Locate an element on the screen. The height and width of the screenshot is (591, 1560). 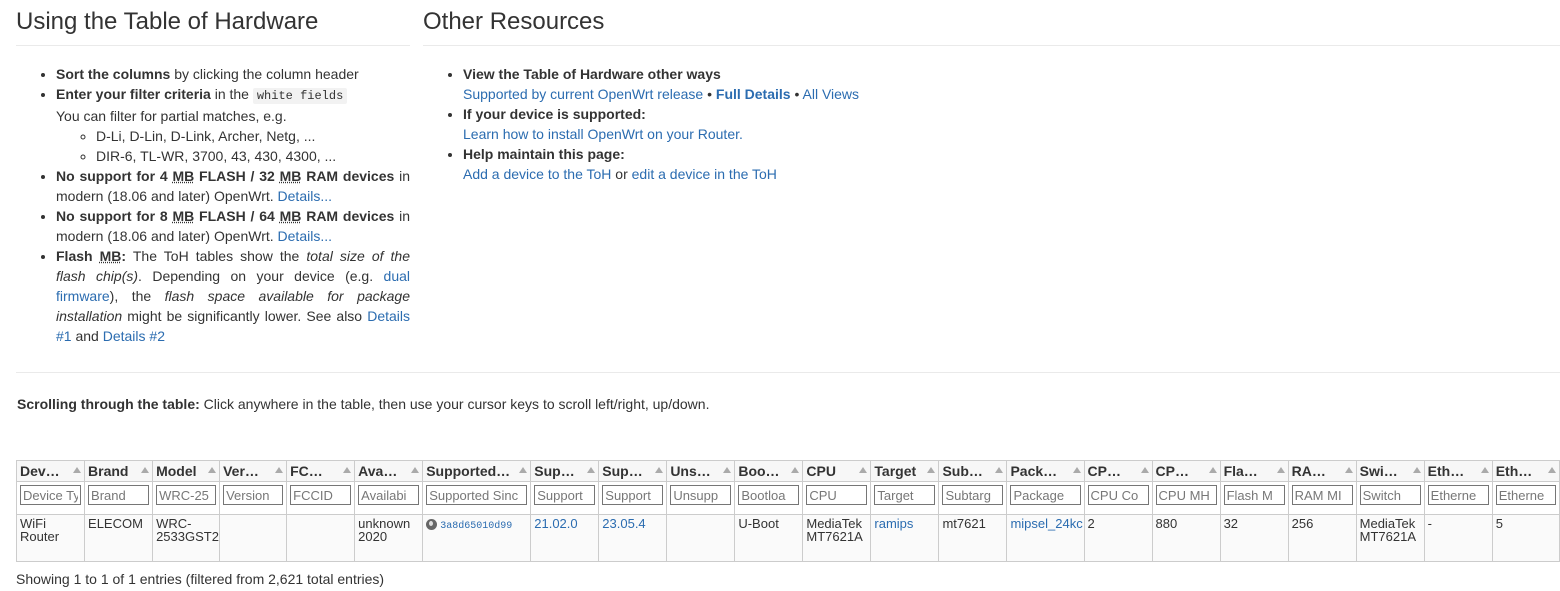
ns4-b3: RAM devices is located at coordinates (348, 176).